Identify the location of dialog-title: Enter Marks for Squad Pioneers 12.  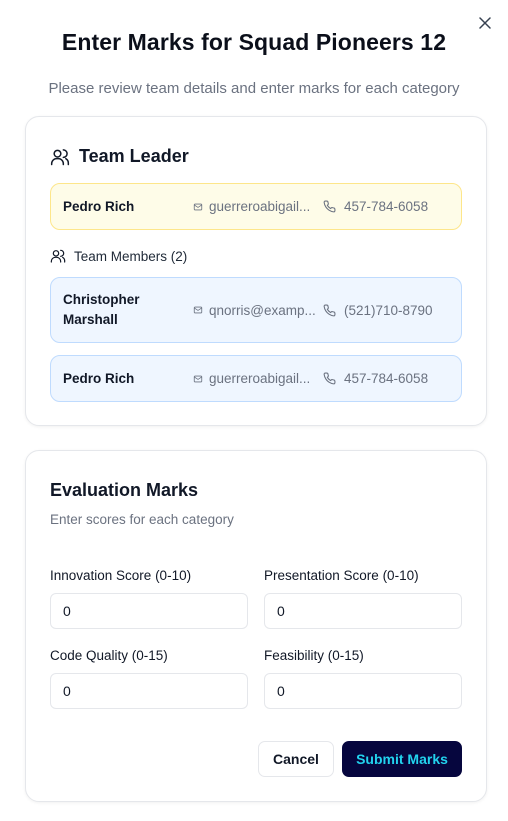
(254, 42).